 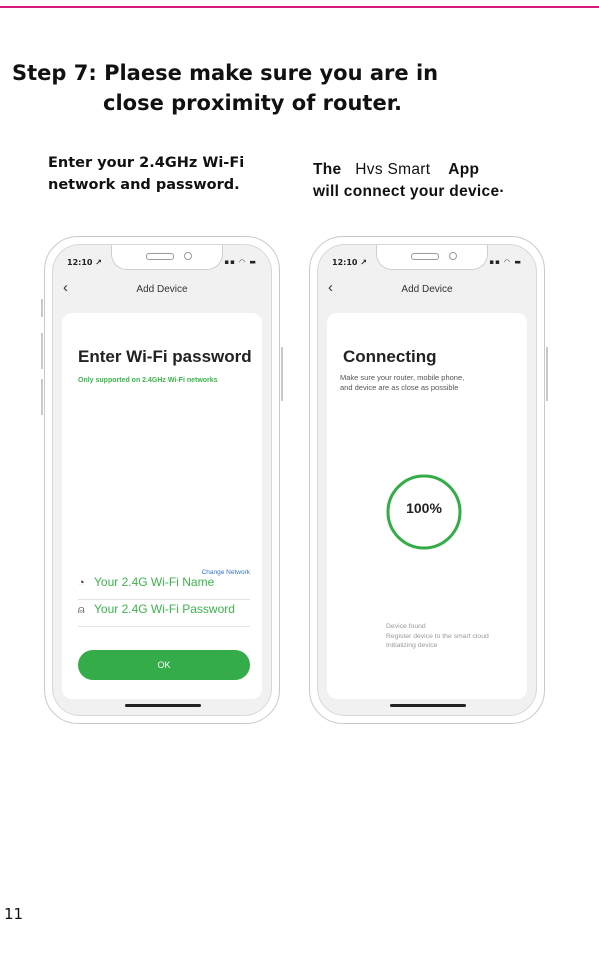 I want to click on wifi-icon: ◔, so click(x=81, y=583).